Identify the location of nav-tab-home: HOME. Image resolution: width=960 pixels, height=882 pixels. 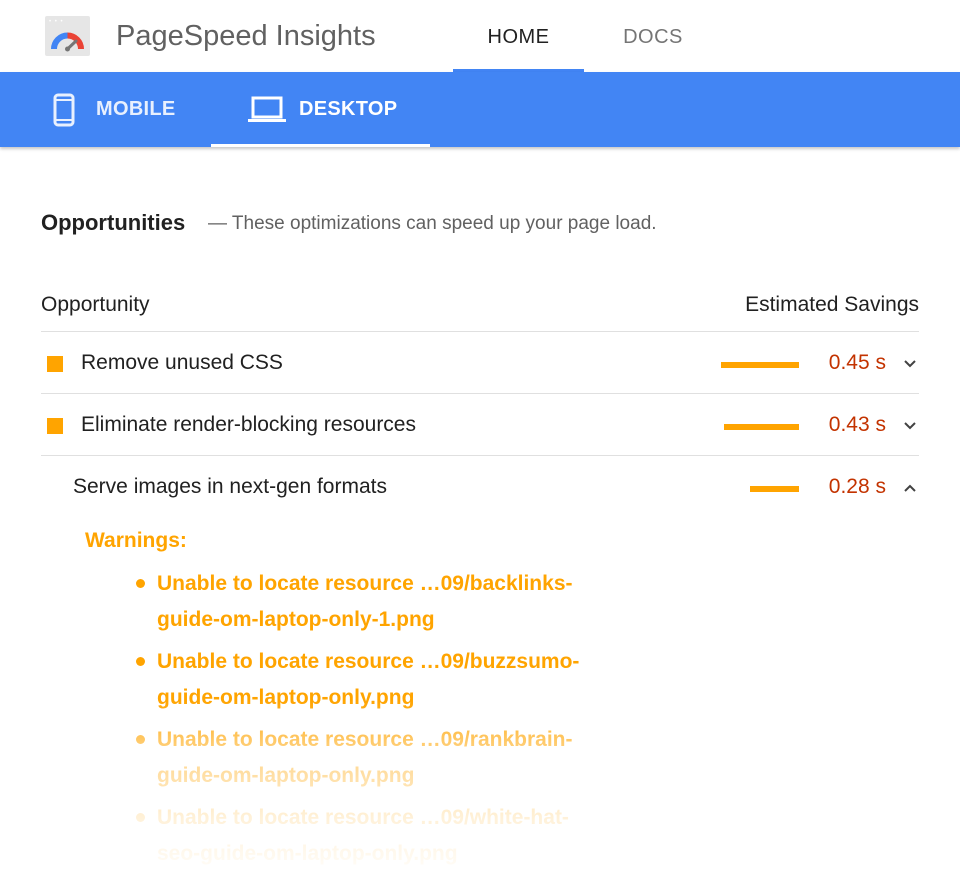
(518, 36).